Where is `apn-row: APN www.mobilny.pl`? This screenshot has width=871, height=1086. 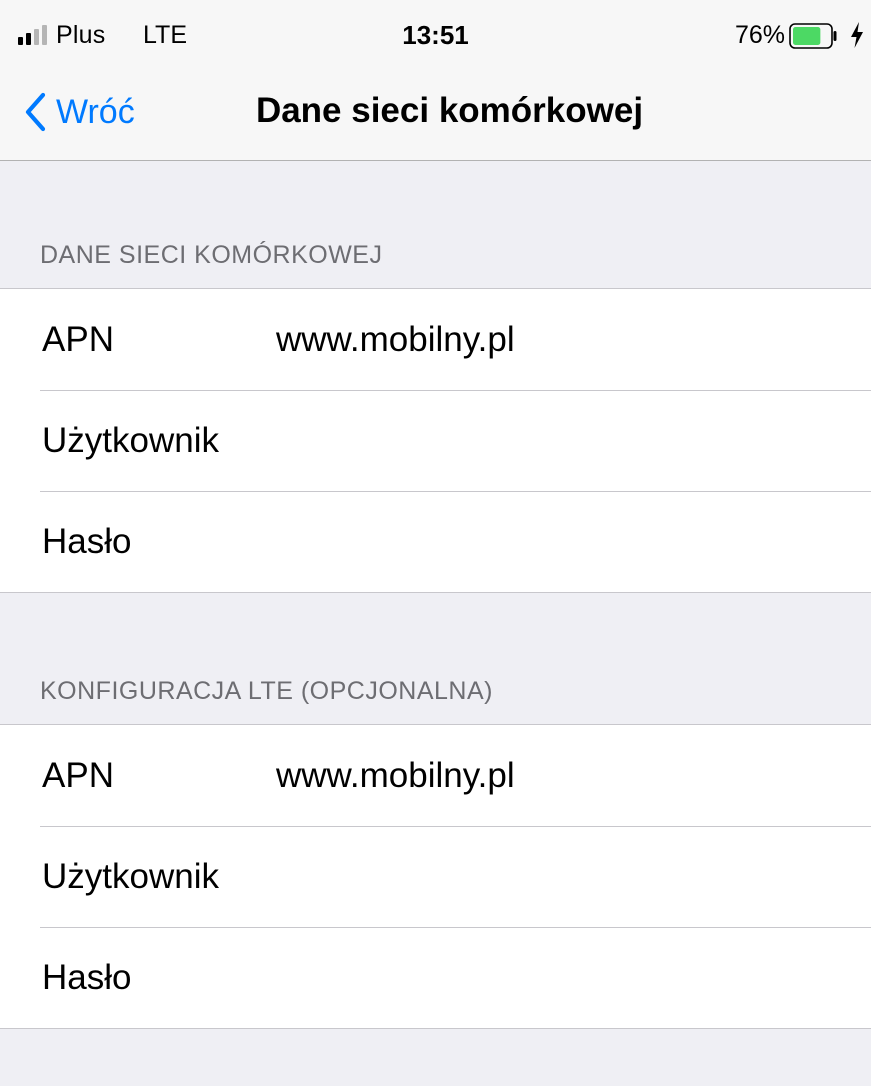 apn-row: APN www.mobilny.pl is located at coordinates (435, 339).